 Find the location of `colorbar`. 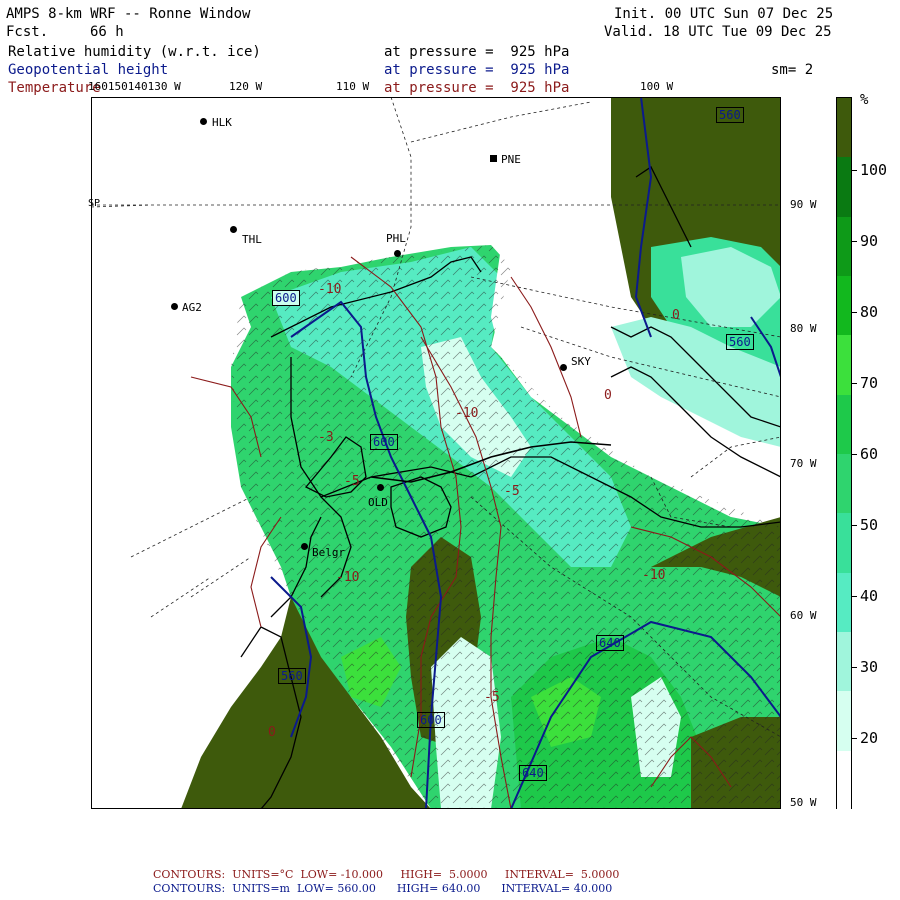

colorbar is located at coordinates (844, 453).